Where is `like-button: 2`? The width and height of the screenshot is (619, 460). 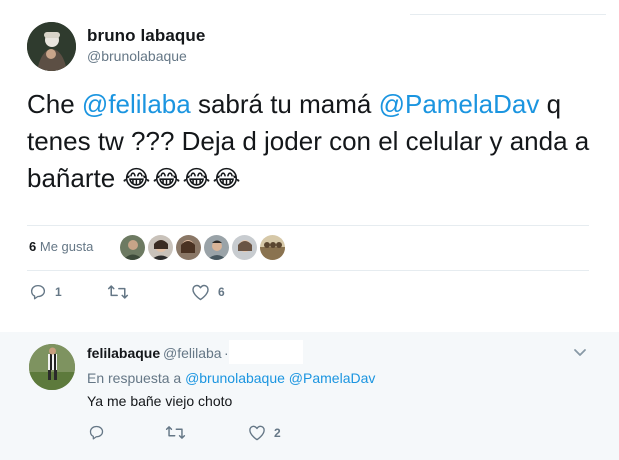
like-button: 2 is located at coordinates (264, 432).